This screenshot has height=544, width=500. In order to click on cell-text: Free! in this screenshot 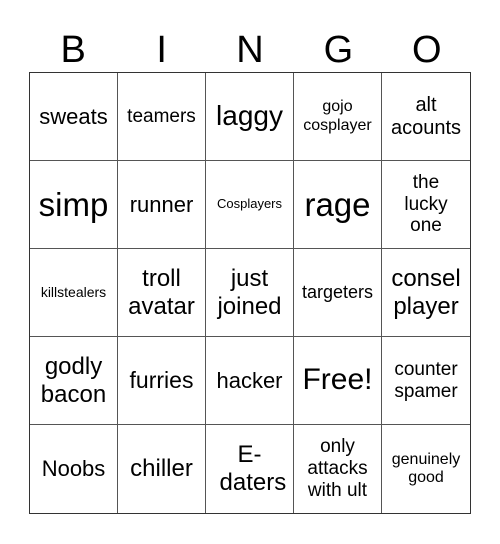, I will do `click(337, 380)`.